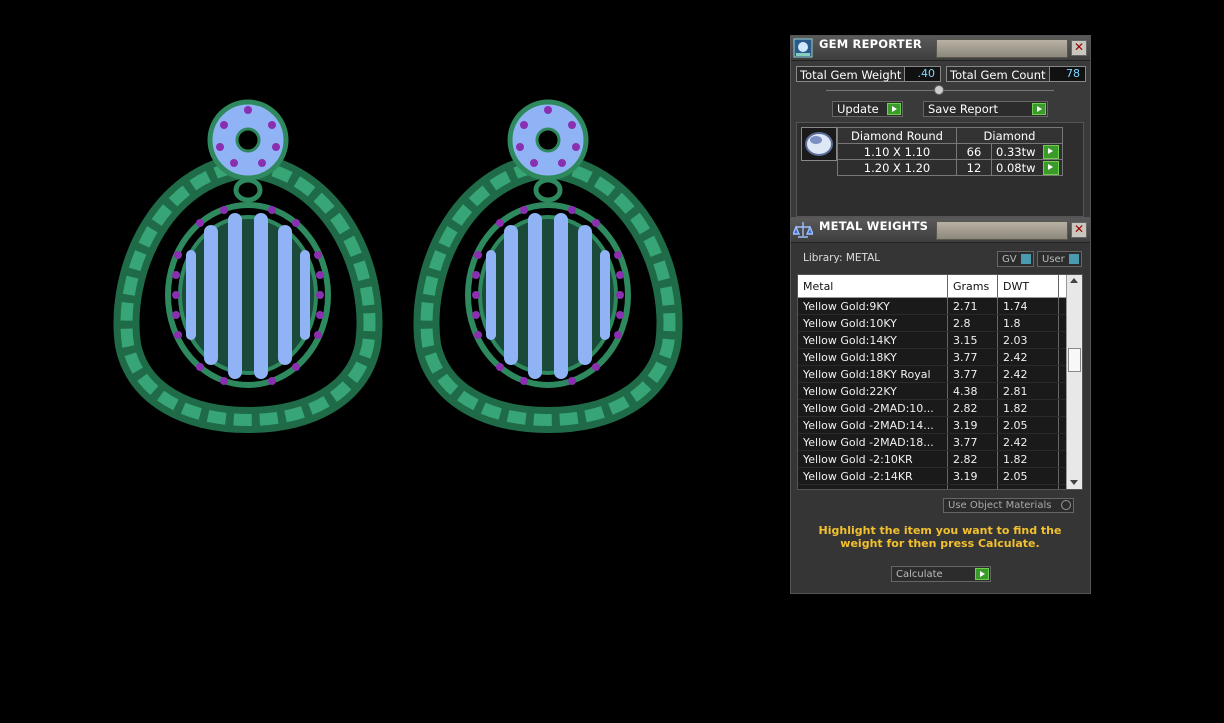  I want to click on save-report-button: Save Report, so click(985, 109).